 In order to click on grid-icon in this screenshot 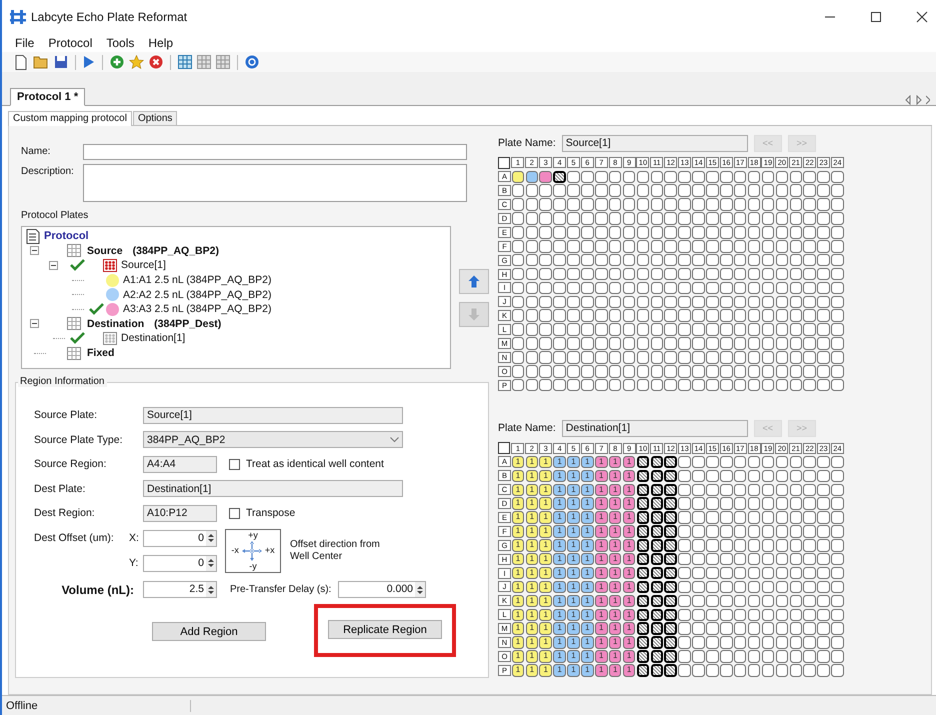, I will do `click(185, 62)`.